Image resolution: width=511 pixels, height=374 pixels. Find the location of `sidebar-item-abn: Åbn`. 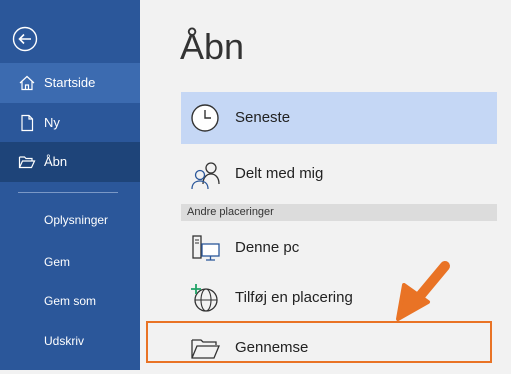

sidebar-item-abn: Åbn is located at coordinates (70, 162).